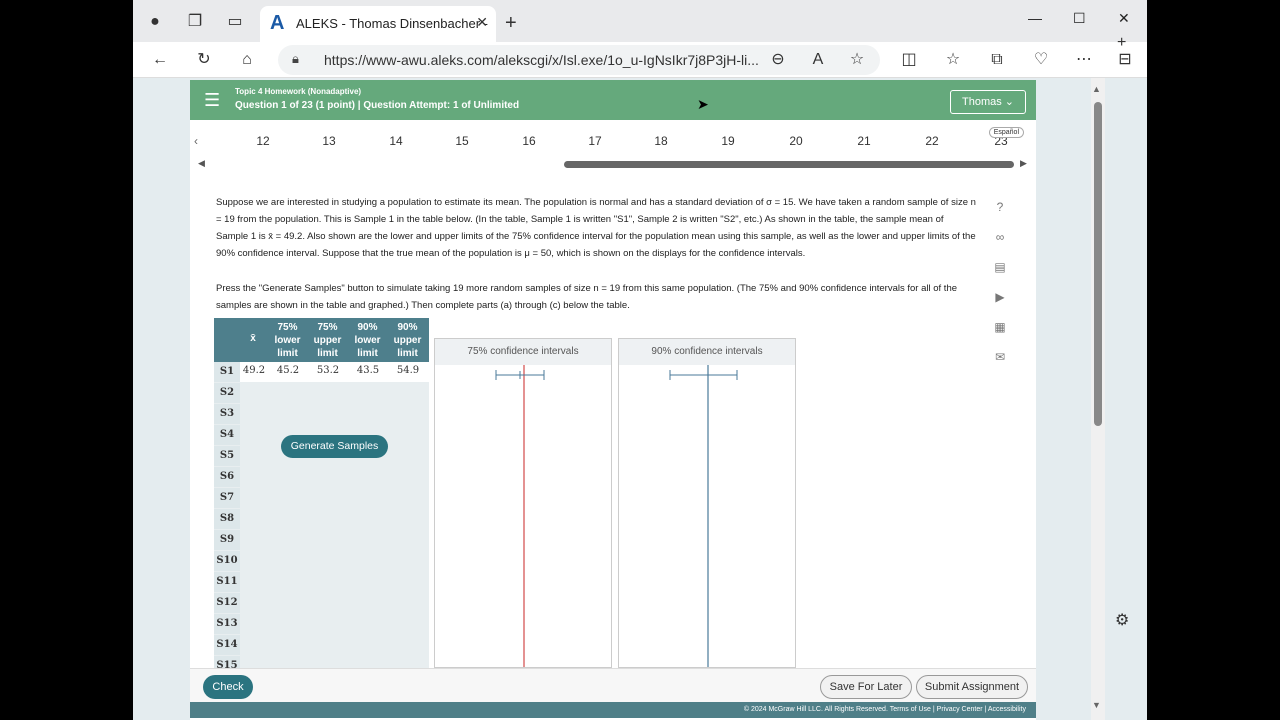 This screenshot has height=720, width=1280. I want to click on tab-title: ALEKS - Thomas Dinsenbacher -, so click(392, 23).